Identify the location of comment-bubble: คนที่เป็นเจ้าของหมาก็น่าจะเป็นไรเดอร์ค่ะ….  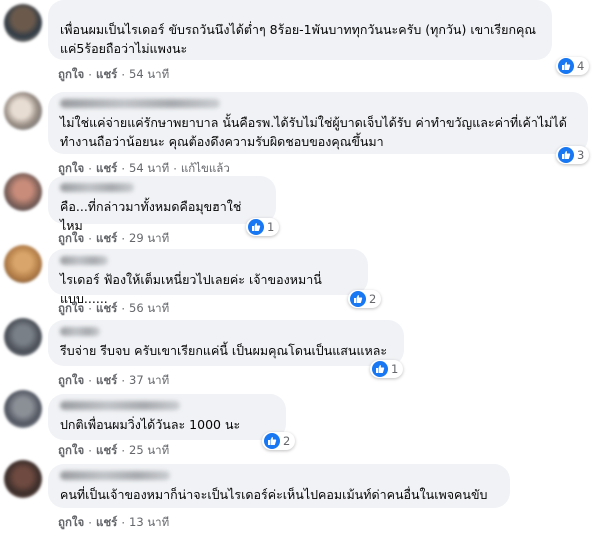
(279, 486).